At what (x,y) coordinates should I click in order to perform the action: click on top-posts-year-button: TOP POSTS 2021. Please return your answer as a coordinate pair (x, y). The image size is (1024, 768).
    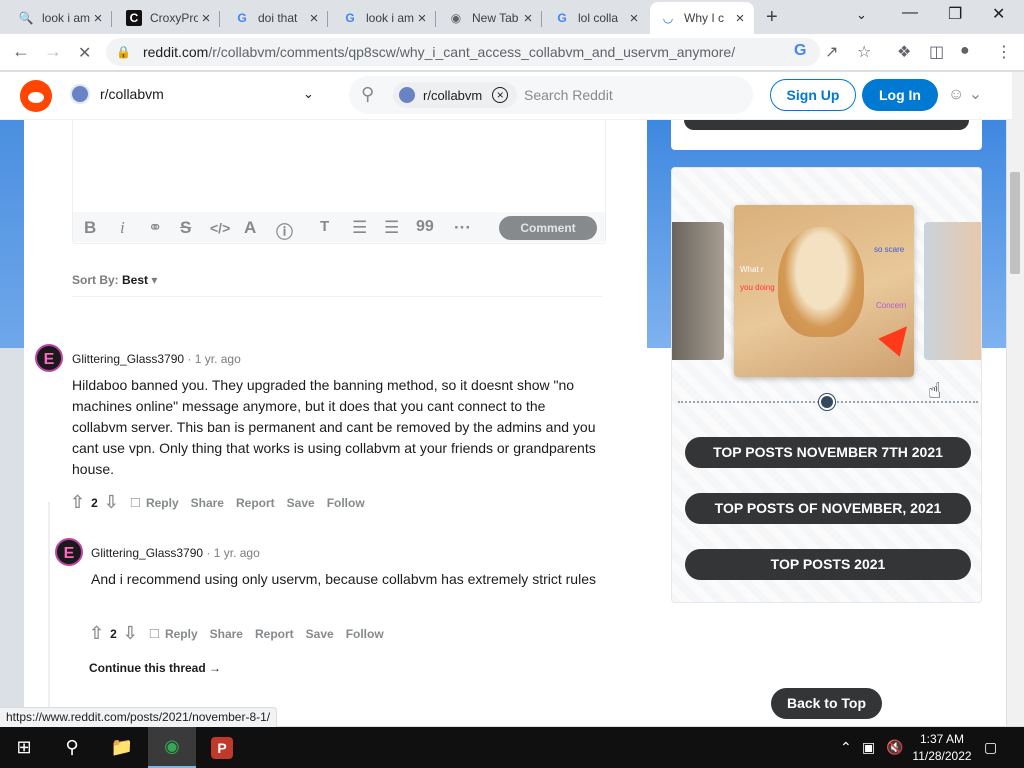
    Looking at the image, I should click on (828, 564).